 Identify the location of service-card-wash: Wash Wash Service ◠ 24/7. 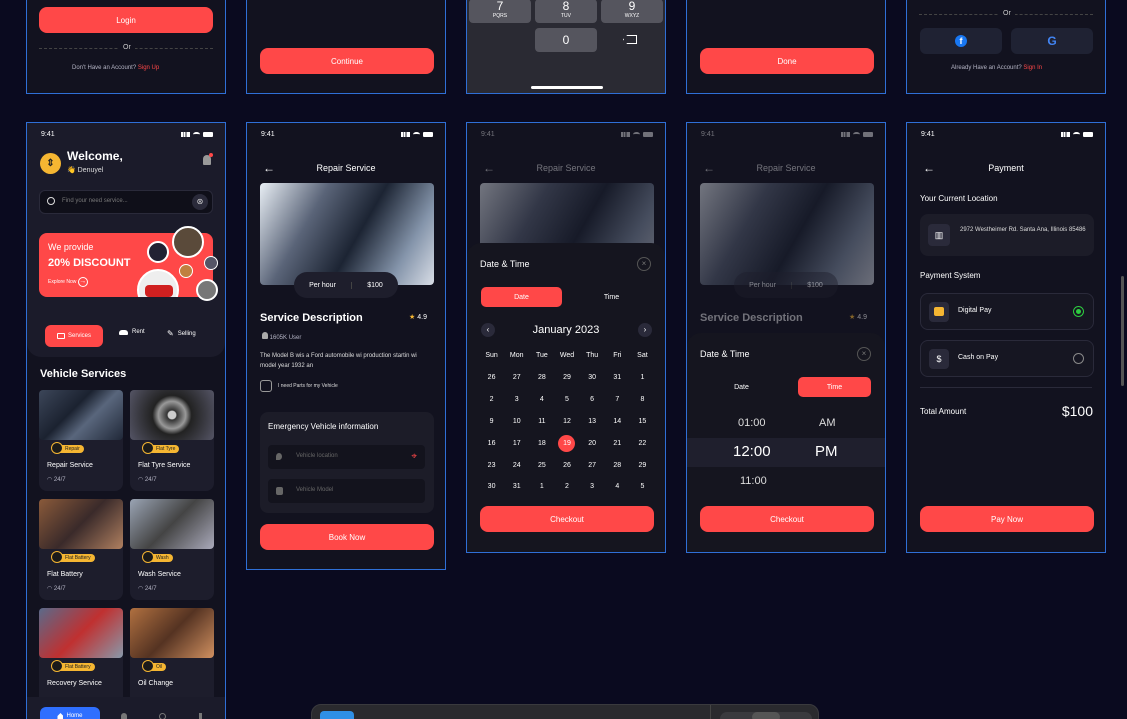
(172, 549).